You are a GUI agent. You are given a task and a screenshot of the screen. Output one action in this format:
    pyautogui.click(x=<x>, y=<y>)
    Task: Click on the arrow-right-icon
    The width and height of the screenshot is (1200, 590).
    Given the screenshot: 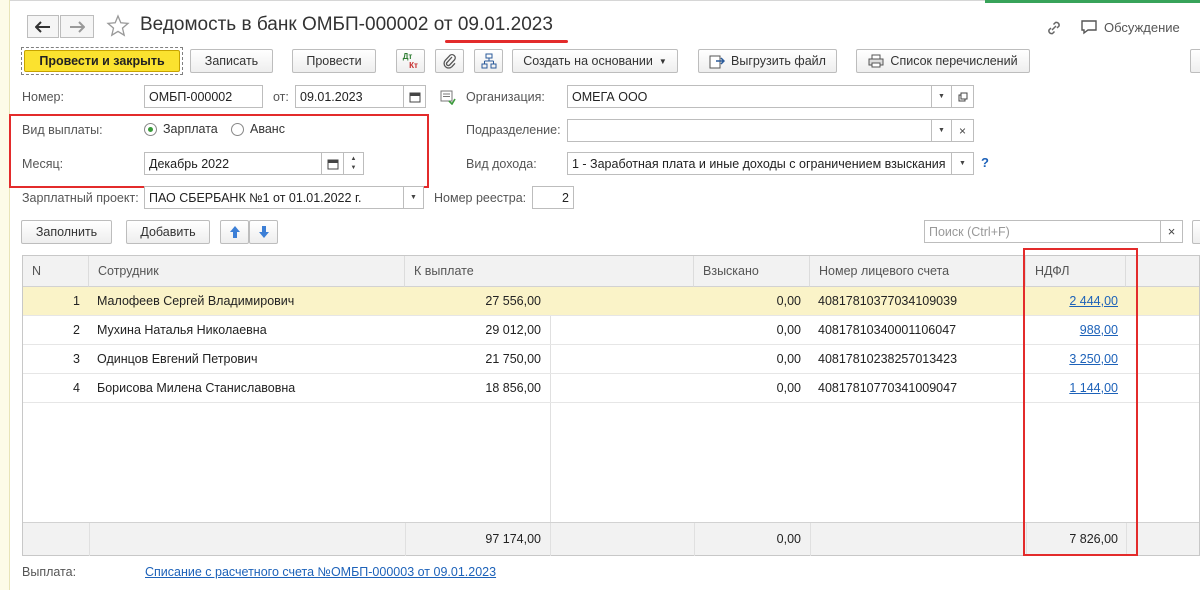 What is the action you would take?
    pyautogui.click(x=77, y=26)
    